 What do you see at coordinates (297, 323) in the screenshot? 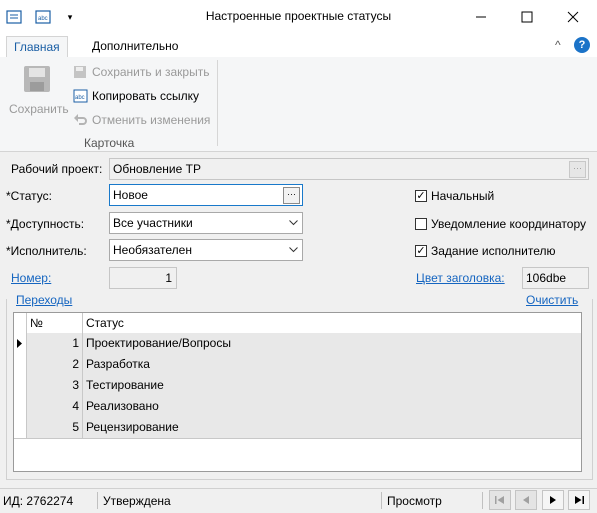
I see `grid-header: № Статус` at bounding box center [297, 323].